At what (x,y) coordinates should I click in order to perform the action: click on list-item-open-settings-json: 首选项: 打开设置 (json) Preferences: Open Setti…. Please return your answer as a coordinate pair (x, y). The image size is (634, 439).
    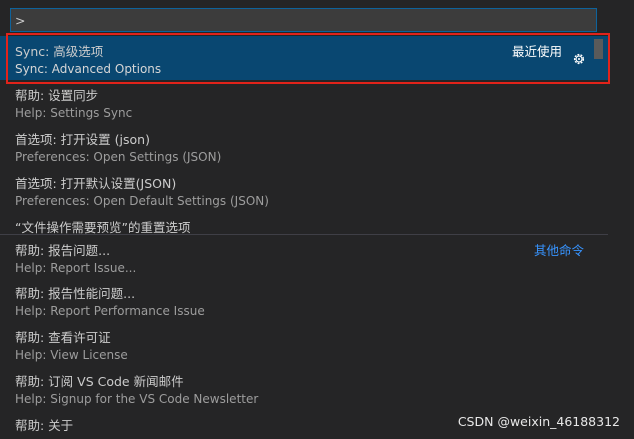
    Looking at the image, I should click on (304, 146).